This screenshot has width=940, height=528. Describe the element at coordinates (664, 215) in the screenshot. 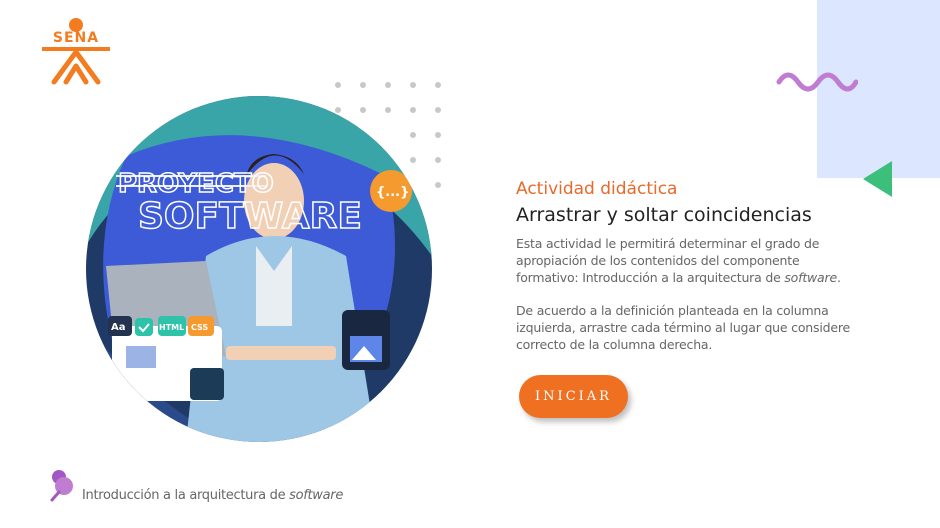

I see `activity-title: Arrastrar y soltar coincidencias` at that location.